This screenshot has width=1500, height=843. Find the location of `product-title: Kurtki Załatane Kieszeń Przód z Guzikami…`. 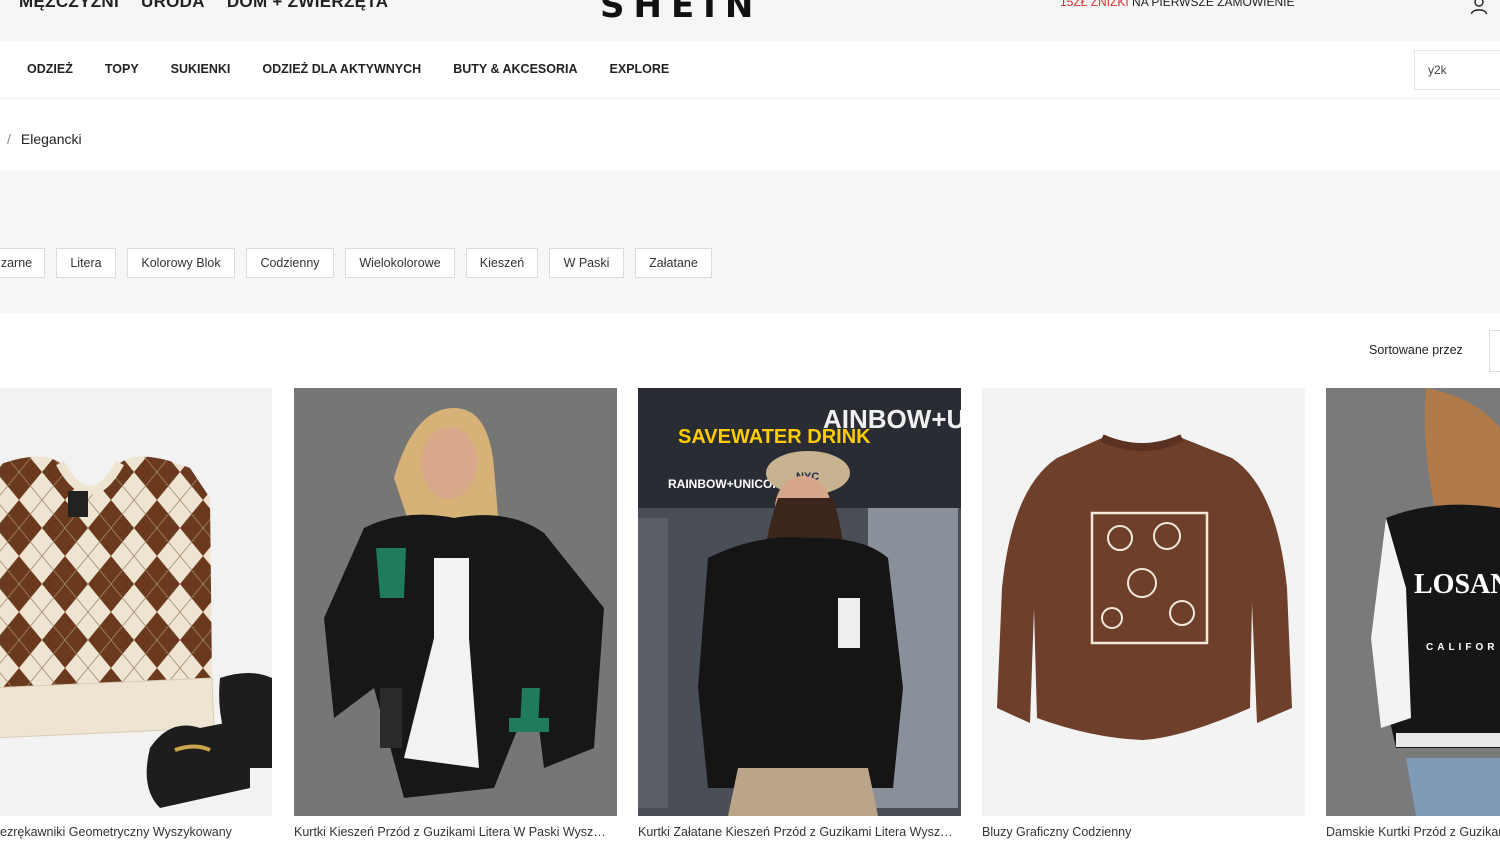

product-title: Kurtki Załatane Kieszeń Przód z Guzikami… is located at coordinates (799, 832).